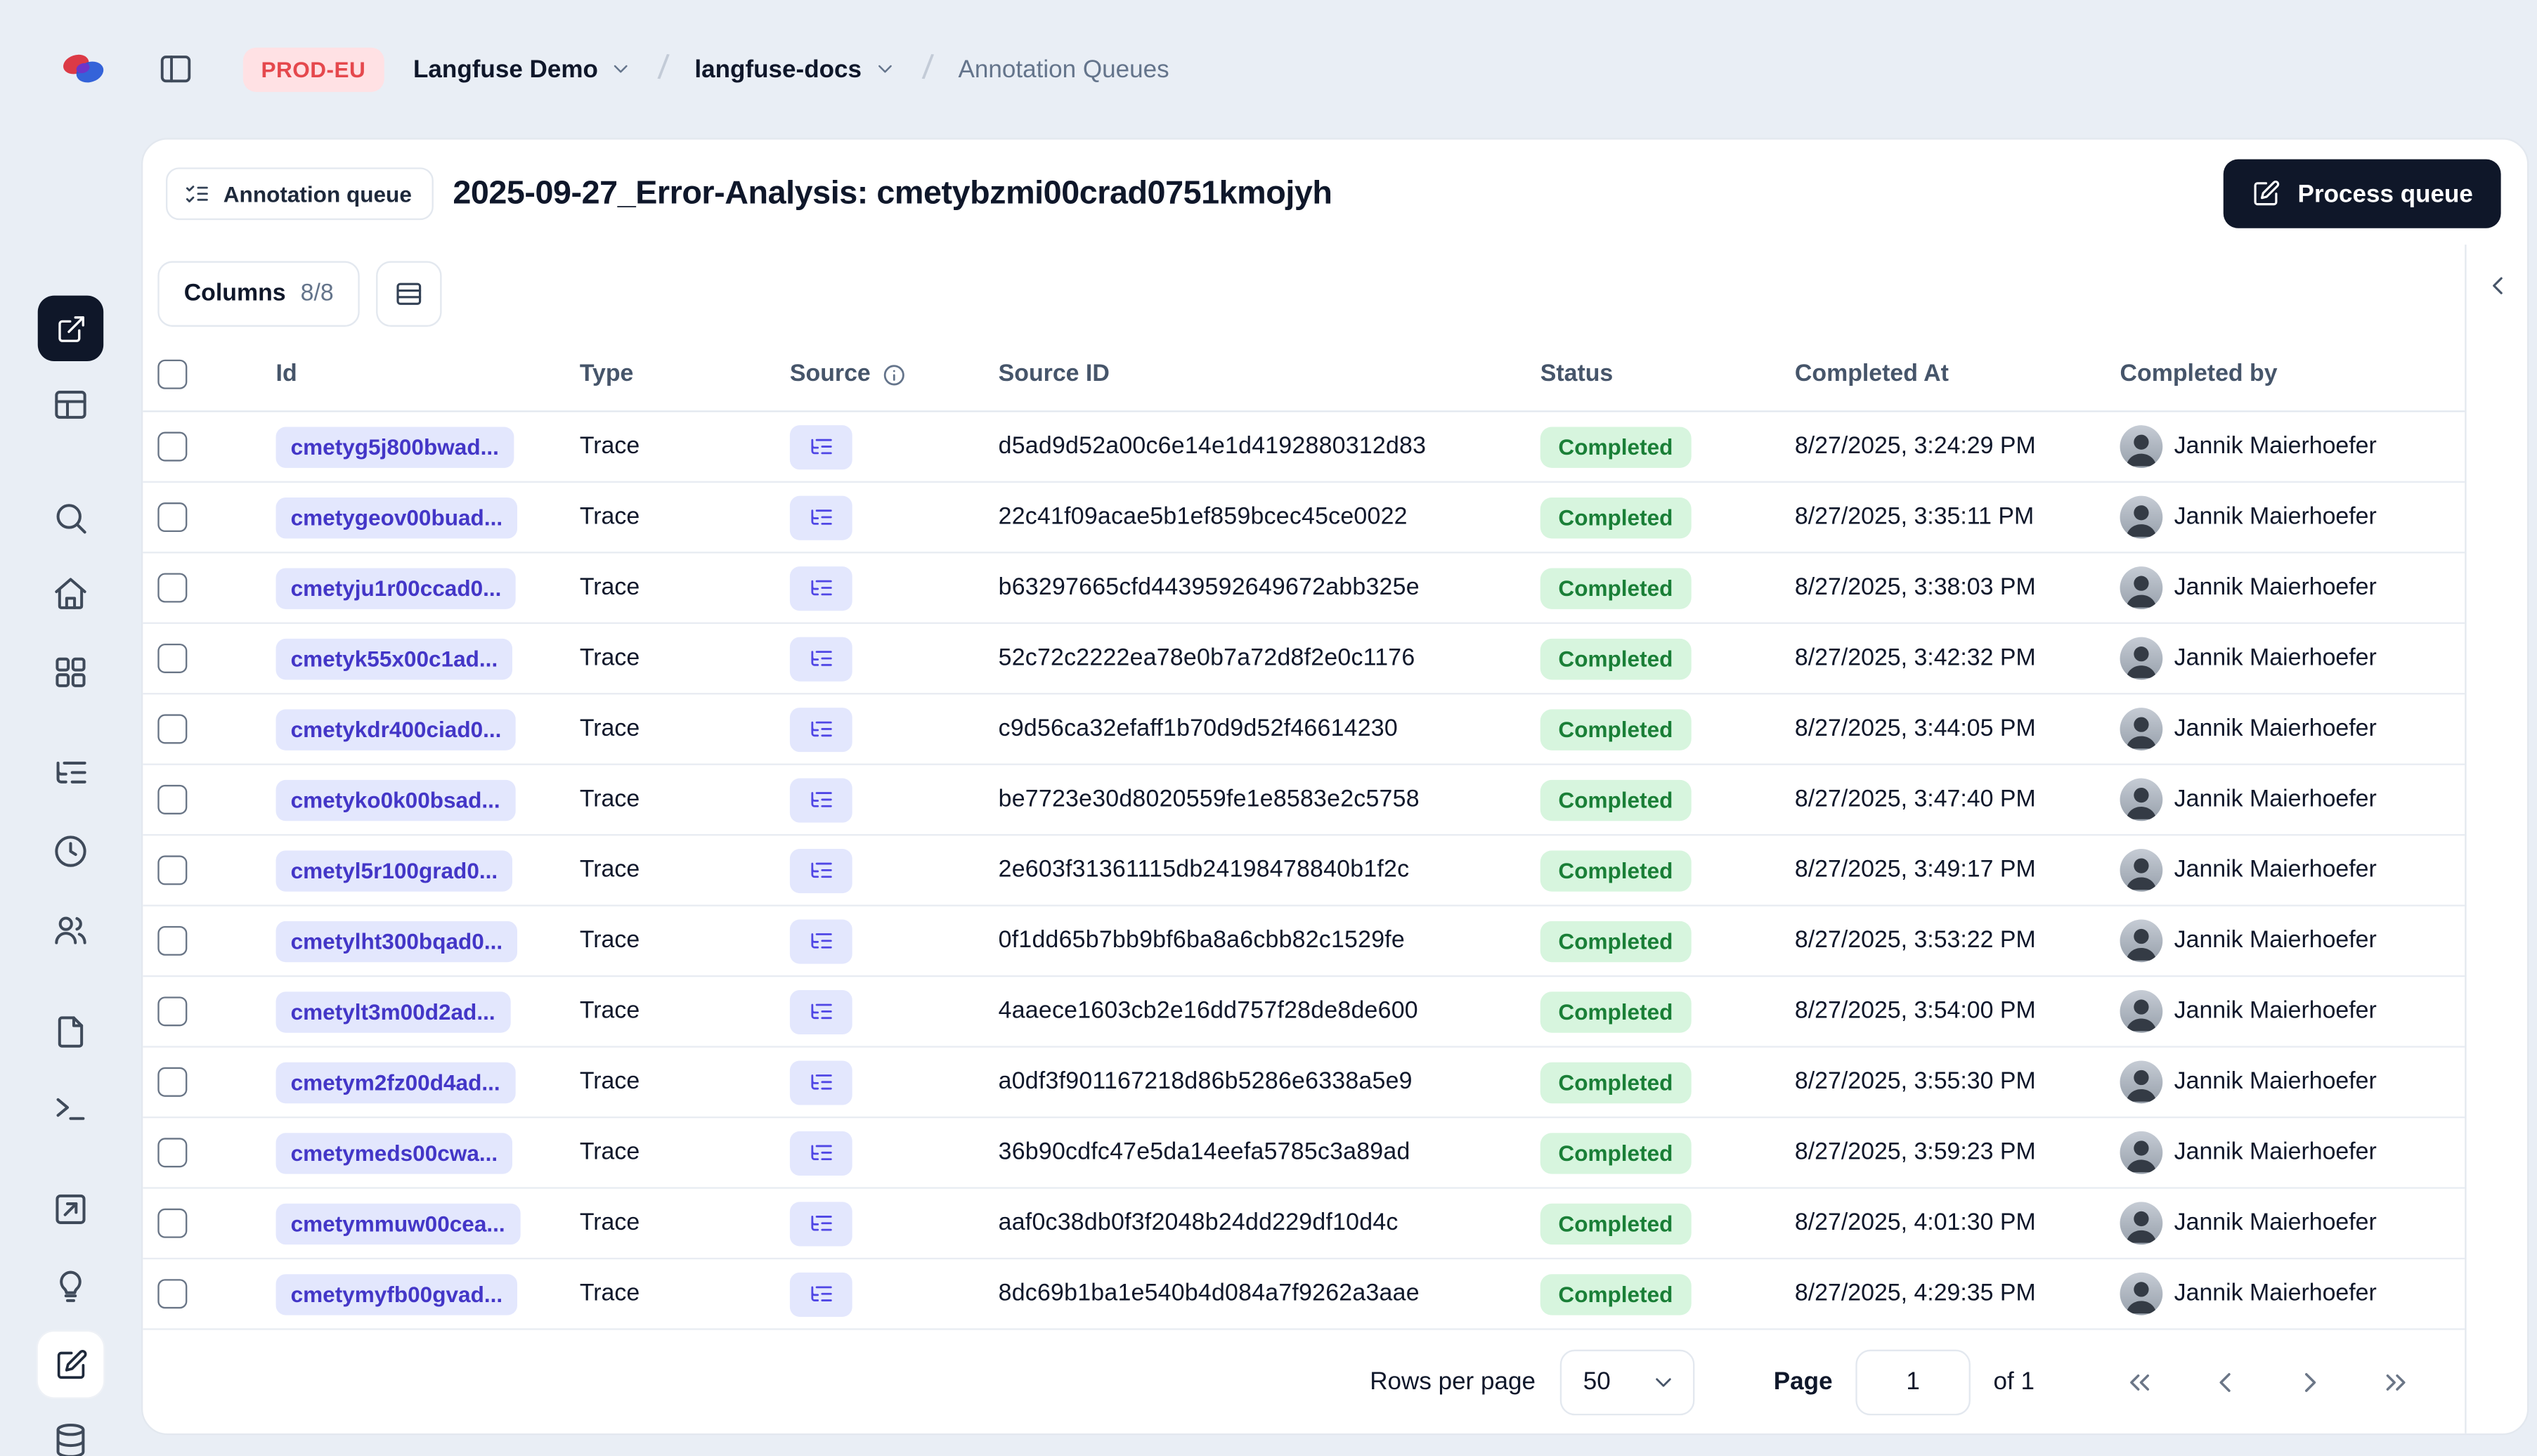  Describe the element at coordinates (71, 518) in the screenshot. I see `sidebar-item-search` at that location.